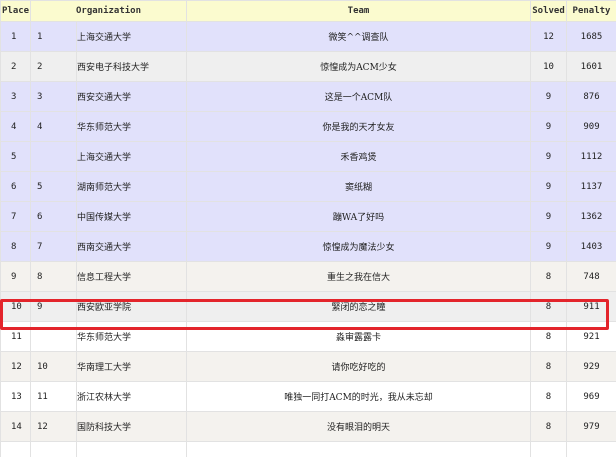  I want to click on rank-cell: 10, so click(53, 366).